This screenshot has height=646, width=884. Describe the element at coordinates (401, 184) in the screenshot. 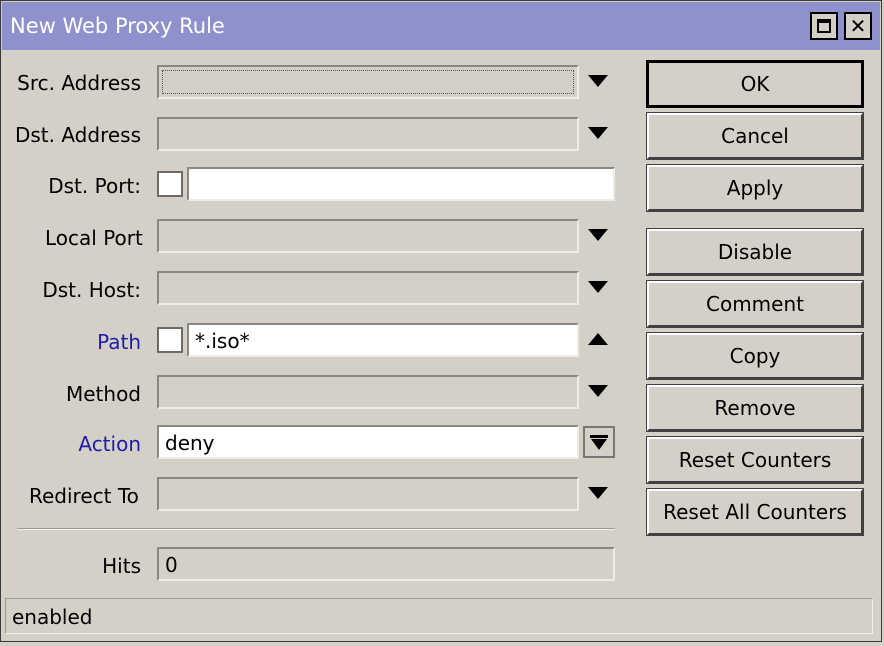

I see `dst-port-input` at that location.